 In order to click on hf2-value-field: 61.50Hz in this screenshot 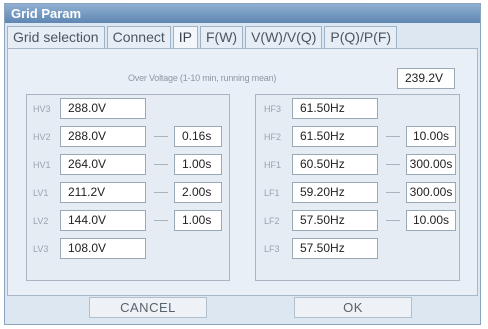, I will do `click(335, 136)`.